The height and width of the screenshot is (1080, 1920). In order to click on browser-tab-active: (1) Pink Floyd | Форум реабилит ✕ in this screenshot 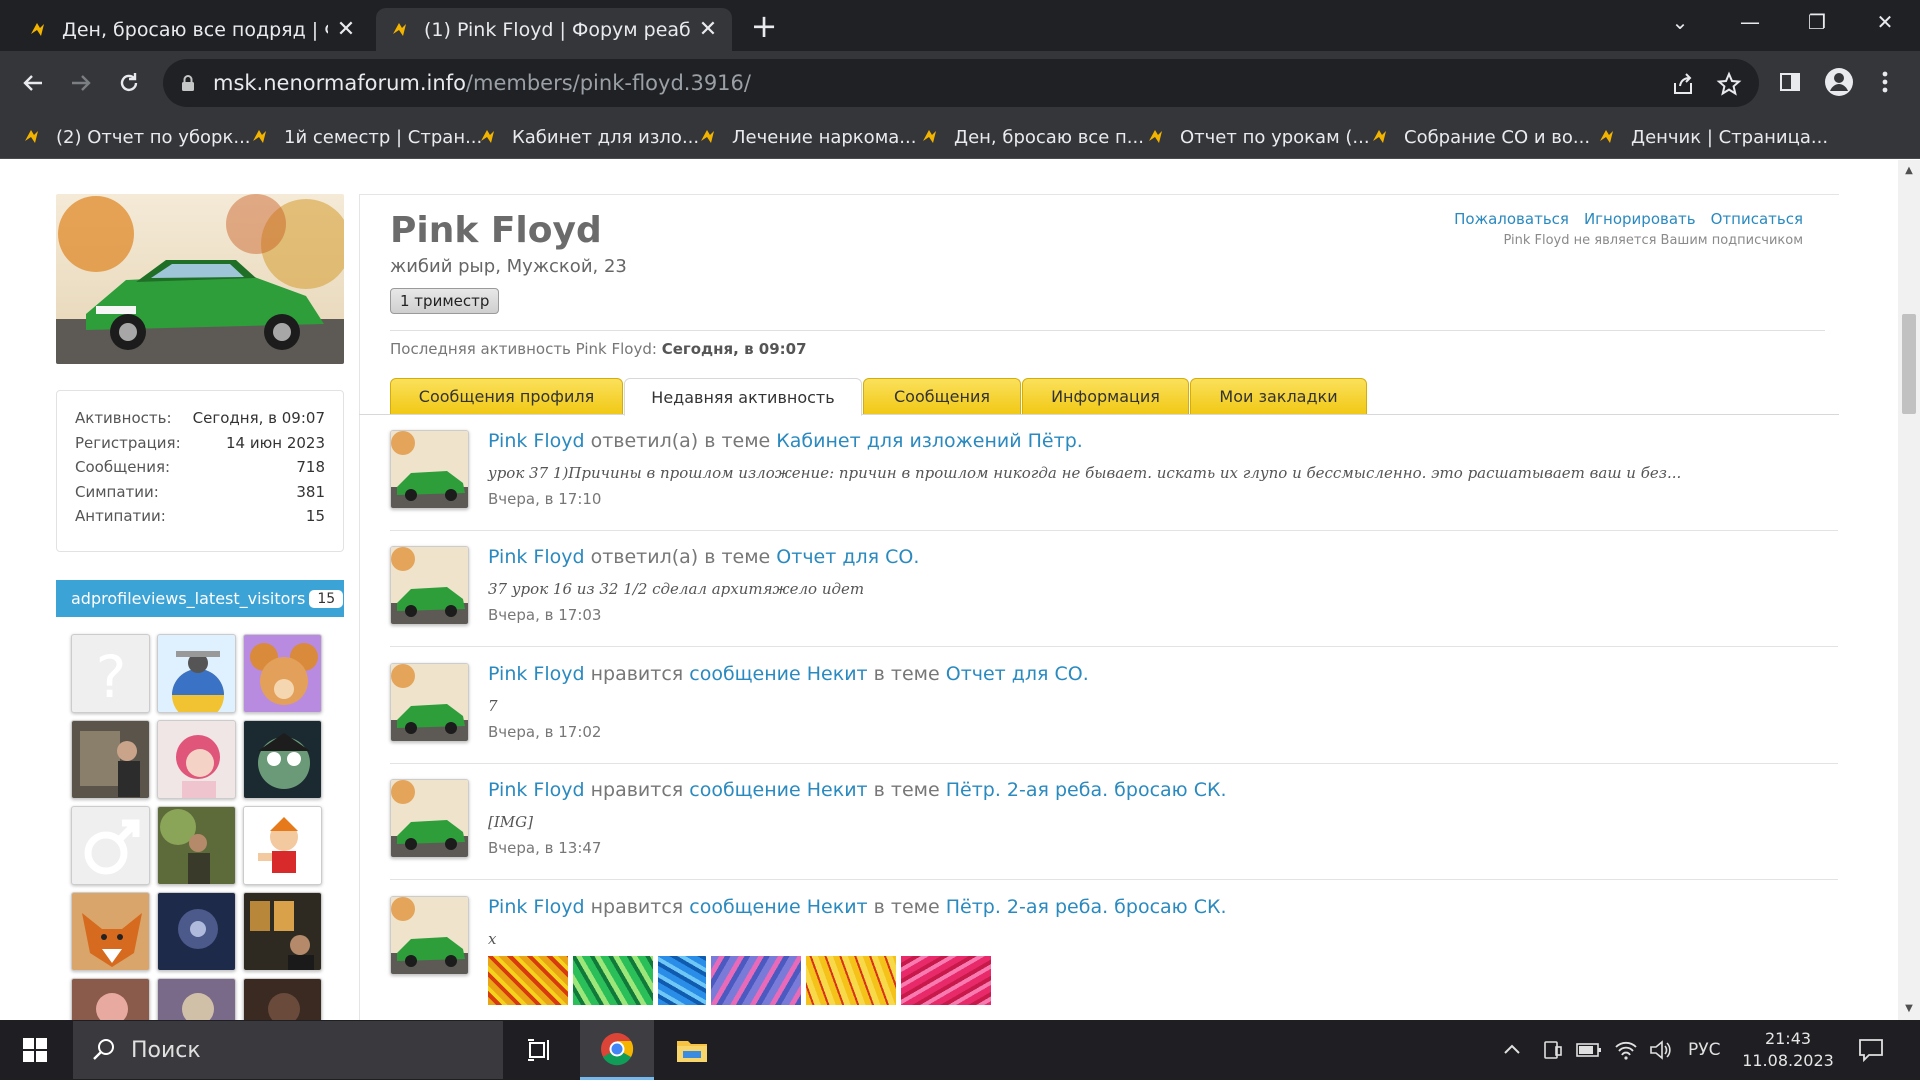, I will do `click(554, 29)`.